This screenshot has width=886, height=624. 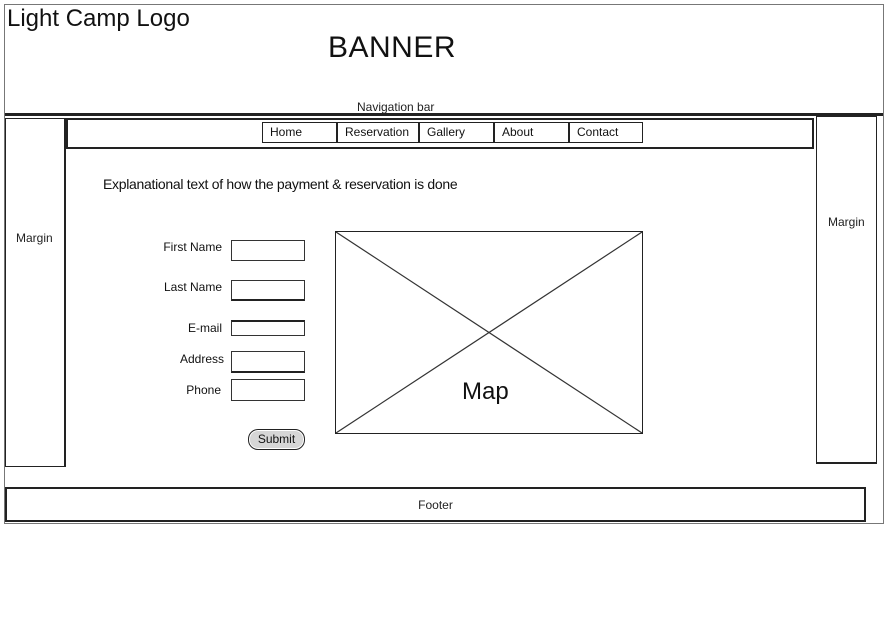 What do you see at coordinates (276, 439) in the screenshot?
I see `submit-button: Submit` at bounding box center [276, 439].